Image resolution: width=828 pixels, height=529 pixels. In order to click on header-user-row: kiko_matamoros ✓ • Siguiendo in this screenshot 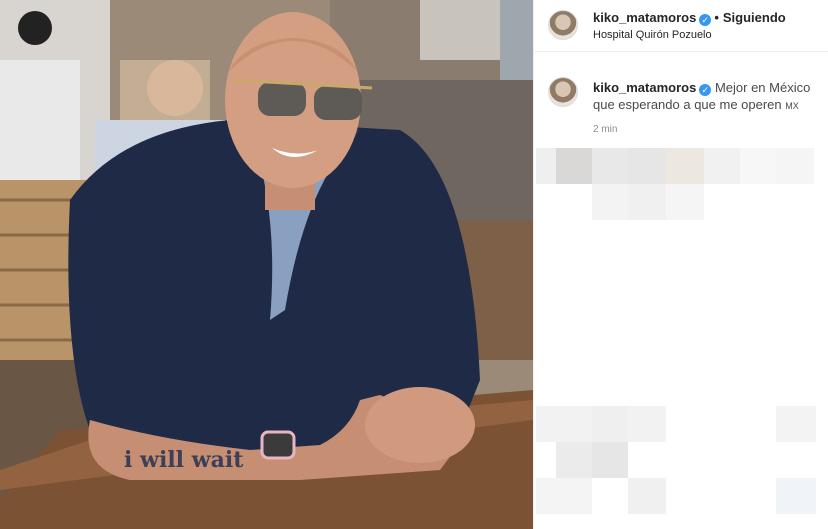, I will do `click(689, 18)`.